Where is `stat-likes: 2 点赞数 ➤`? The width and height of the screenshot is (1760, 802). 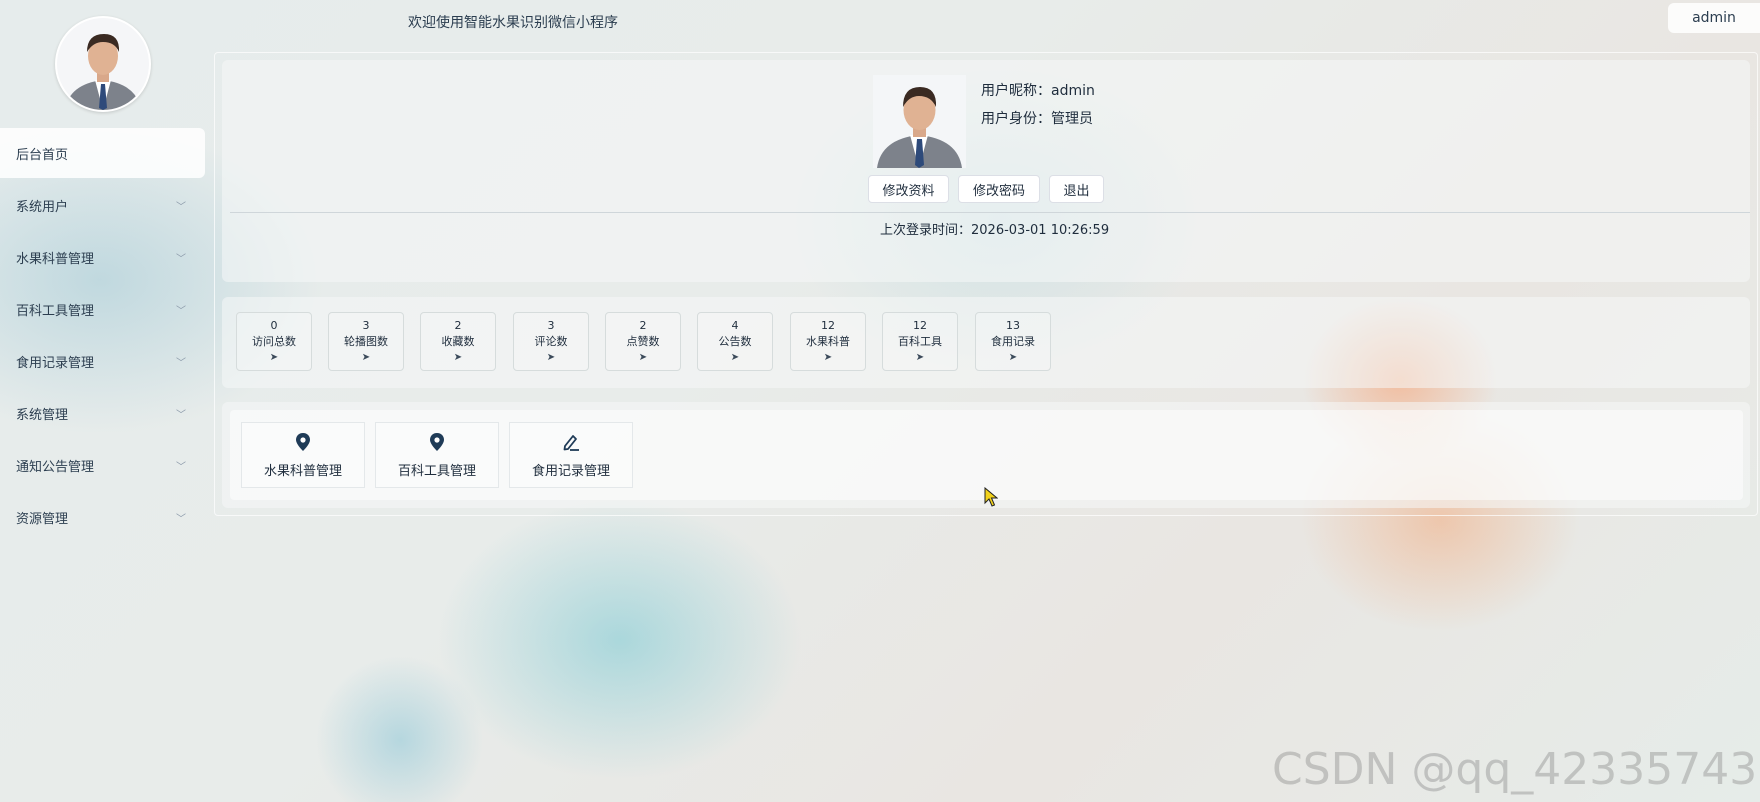 stat-likes: 2 点赞数 ➤ is located at coordinates (643, 341).